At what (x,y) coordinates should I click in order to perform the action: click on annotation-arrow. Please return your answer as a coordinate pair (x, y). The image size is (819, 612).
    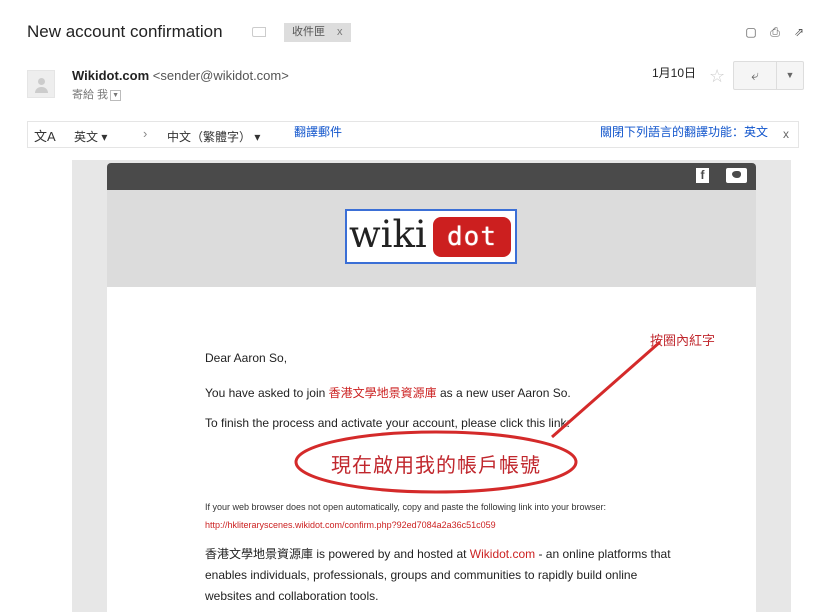
    Looking at the image, I should click on (606, 389).